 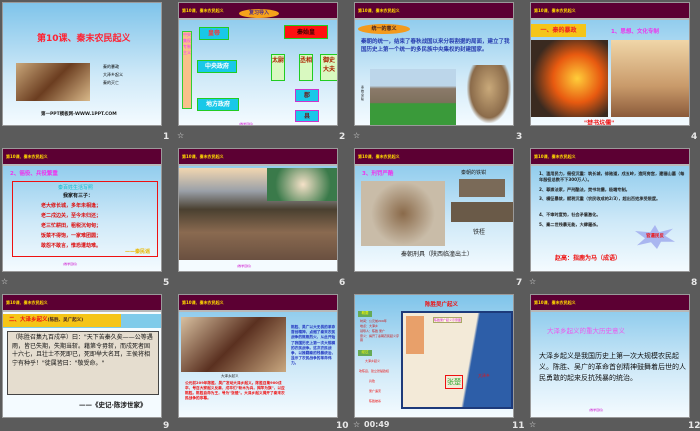 What do you see at coordinates (570, 224) in the screenshot?
I see `list-item: 5、秦二世残暴无能，大肆屠杀。` at bounding box center [570, 224].